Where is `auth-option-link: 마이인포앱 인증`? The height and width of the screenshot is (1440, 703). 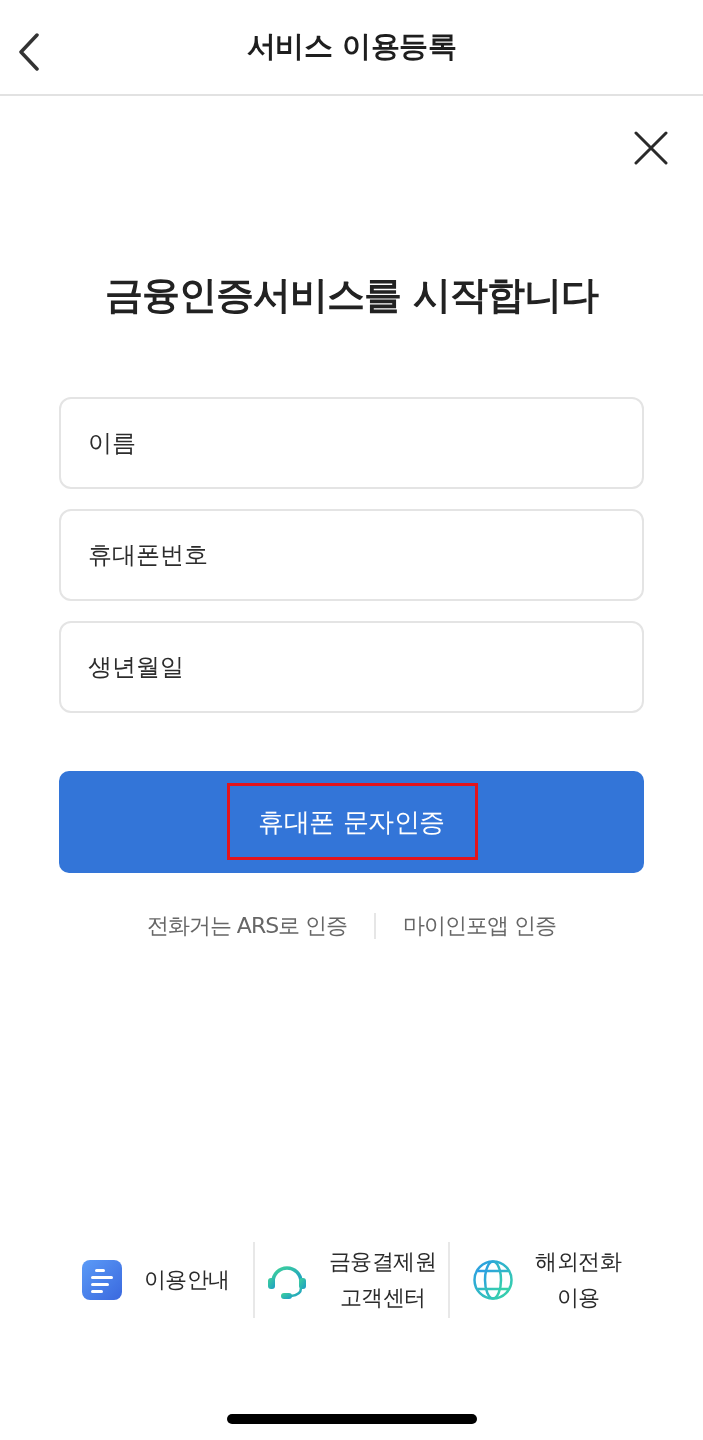
auth-option-link: 마이인포앱 인증 is located at coordinates (480, 925).